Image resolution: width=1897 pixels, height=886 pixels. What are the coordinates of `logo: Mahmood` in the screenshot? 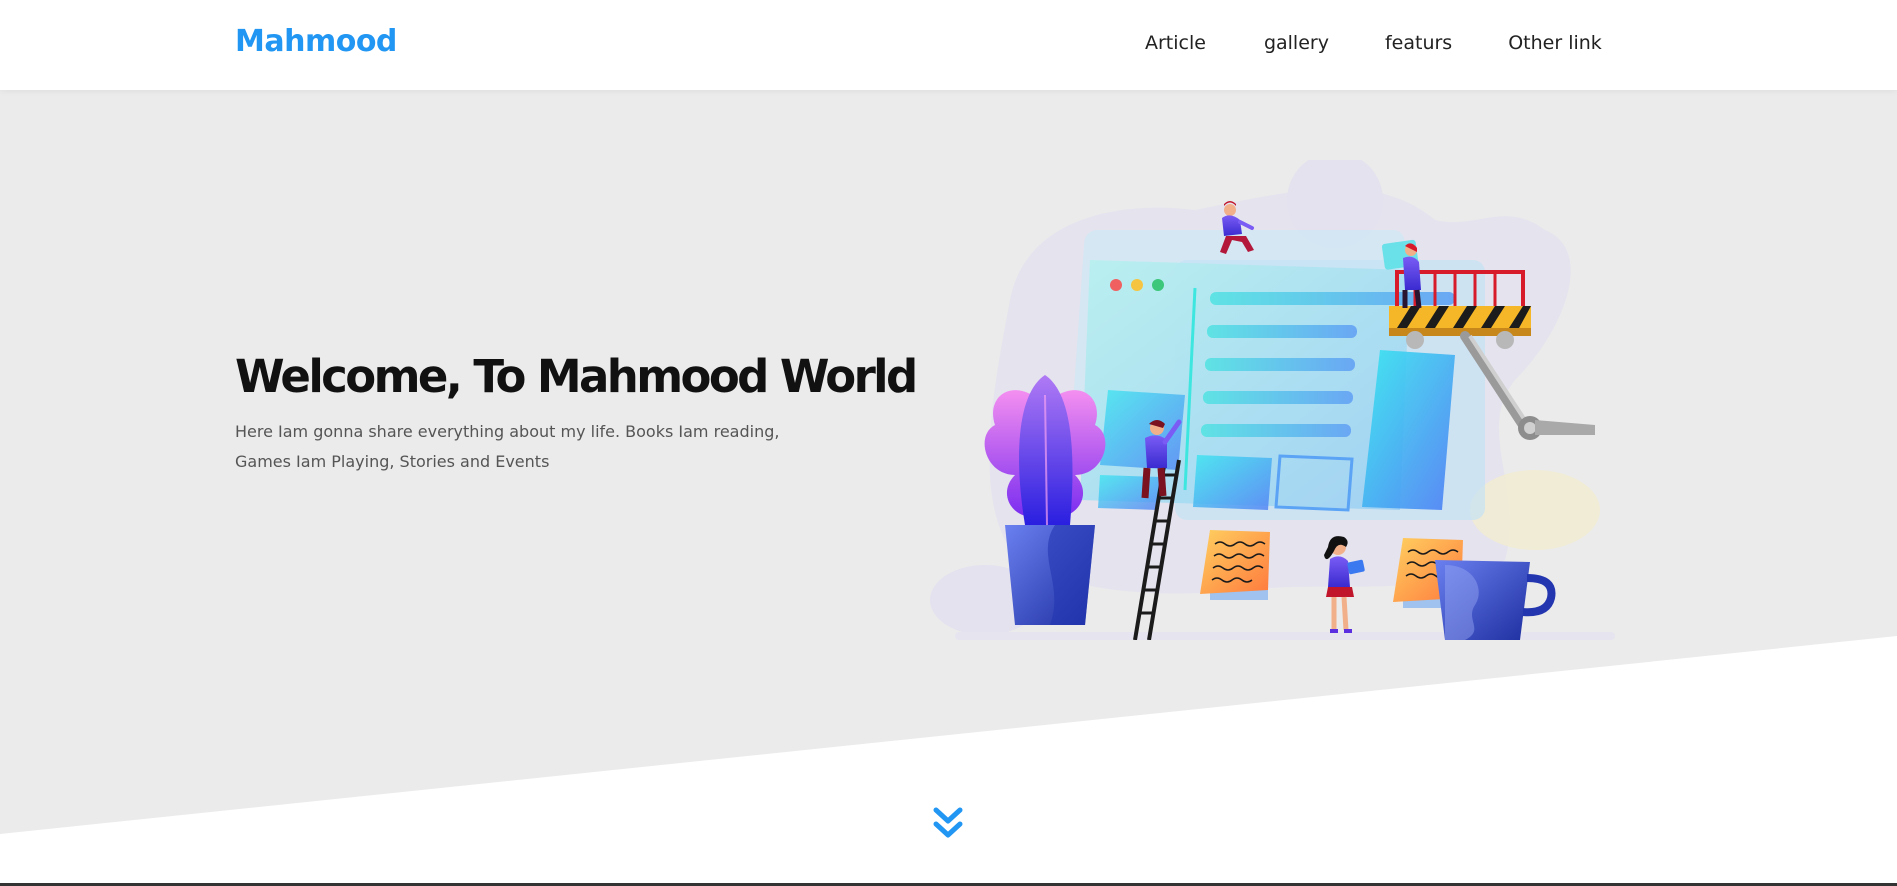 It's located at (316, 41).